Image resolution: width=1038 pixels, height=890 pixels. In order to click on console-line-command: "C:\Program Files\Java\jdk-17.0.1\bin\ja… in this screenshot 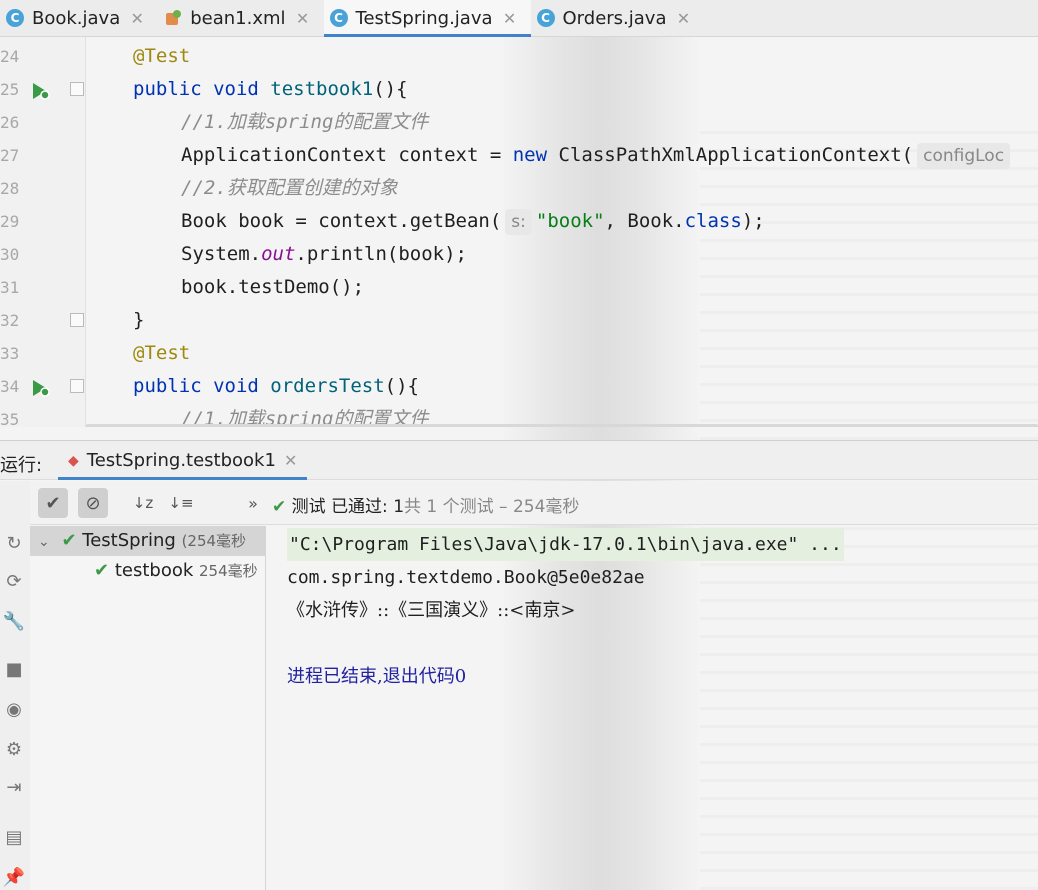, I will do `click(565, 544)`.